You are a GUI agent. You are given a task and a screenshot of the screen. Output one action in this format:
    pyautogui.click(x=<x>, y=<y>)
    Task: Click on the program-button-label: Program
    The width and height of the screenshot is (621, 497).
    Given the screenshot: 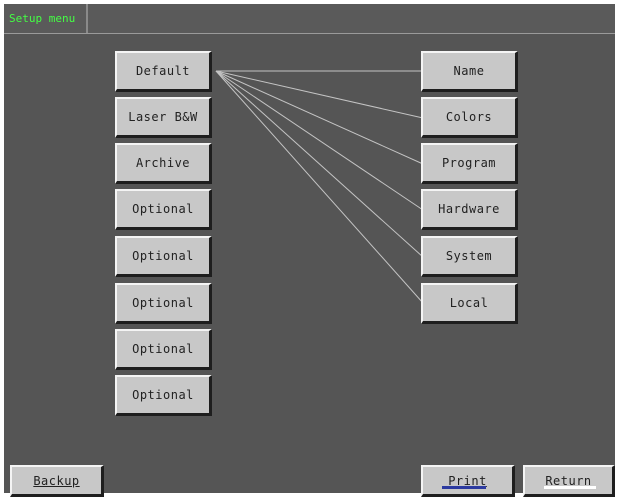 What is the action you would take?
    pyautogui.click(x=469, y=163)
    